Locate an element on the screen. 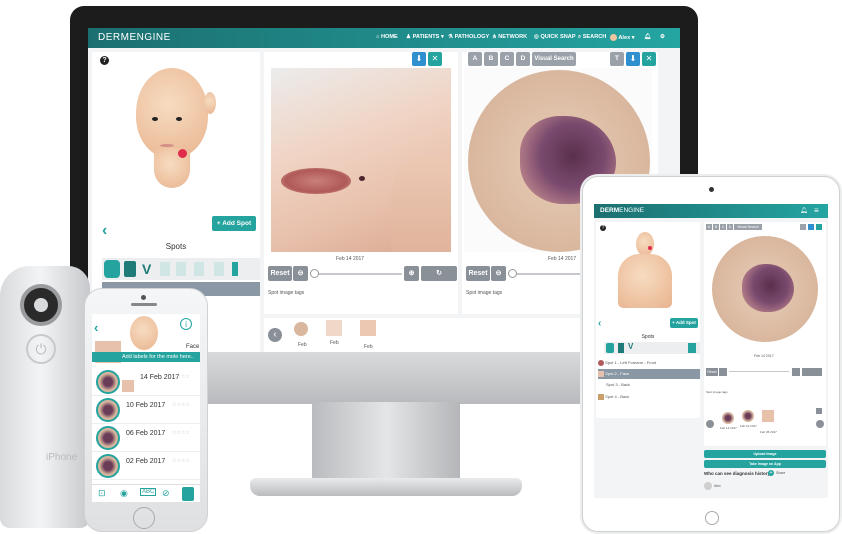  text-tool-icon: T is located at coordinates (617, 59).